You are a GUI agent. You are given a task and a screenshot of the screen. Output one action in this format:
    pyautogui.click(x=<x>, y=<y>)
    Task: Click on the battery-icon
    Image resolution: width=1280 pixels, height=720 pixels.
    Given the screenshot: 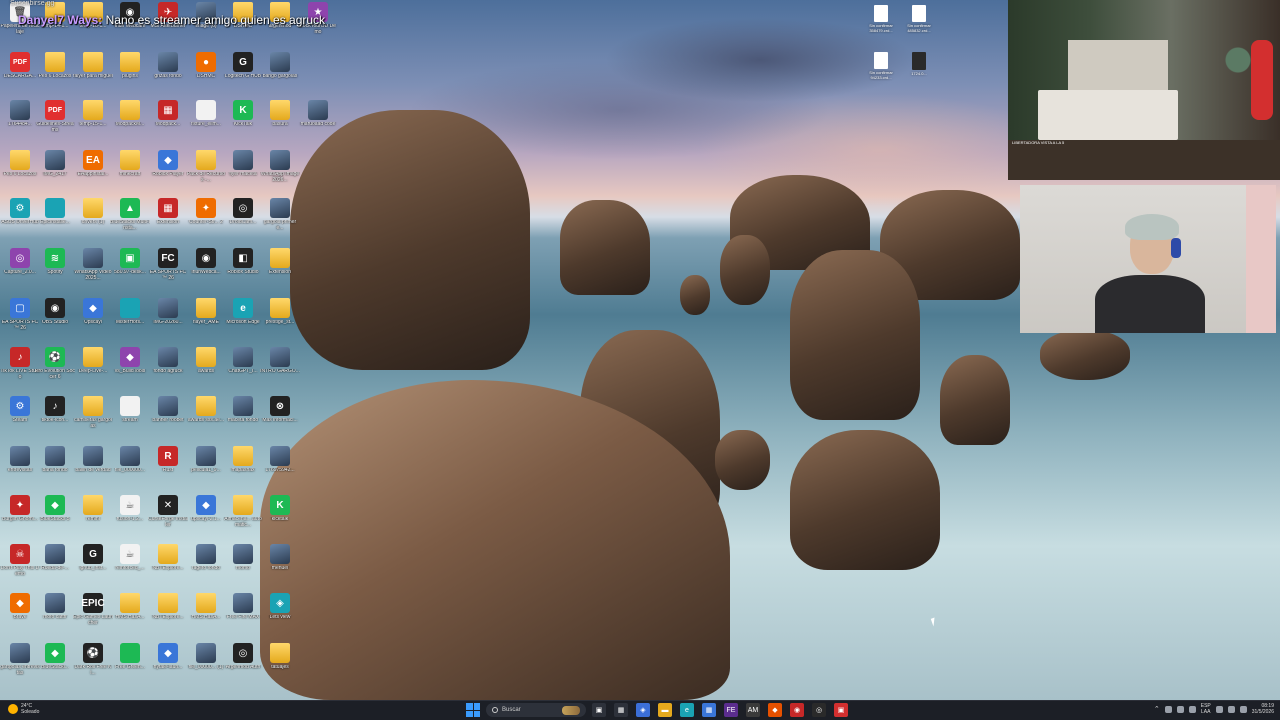 What is the action you would take?
    pyautogui.click(x=1243, y=709)
    